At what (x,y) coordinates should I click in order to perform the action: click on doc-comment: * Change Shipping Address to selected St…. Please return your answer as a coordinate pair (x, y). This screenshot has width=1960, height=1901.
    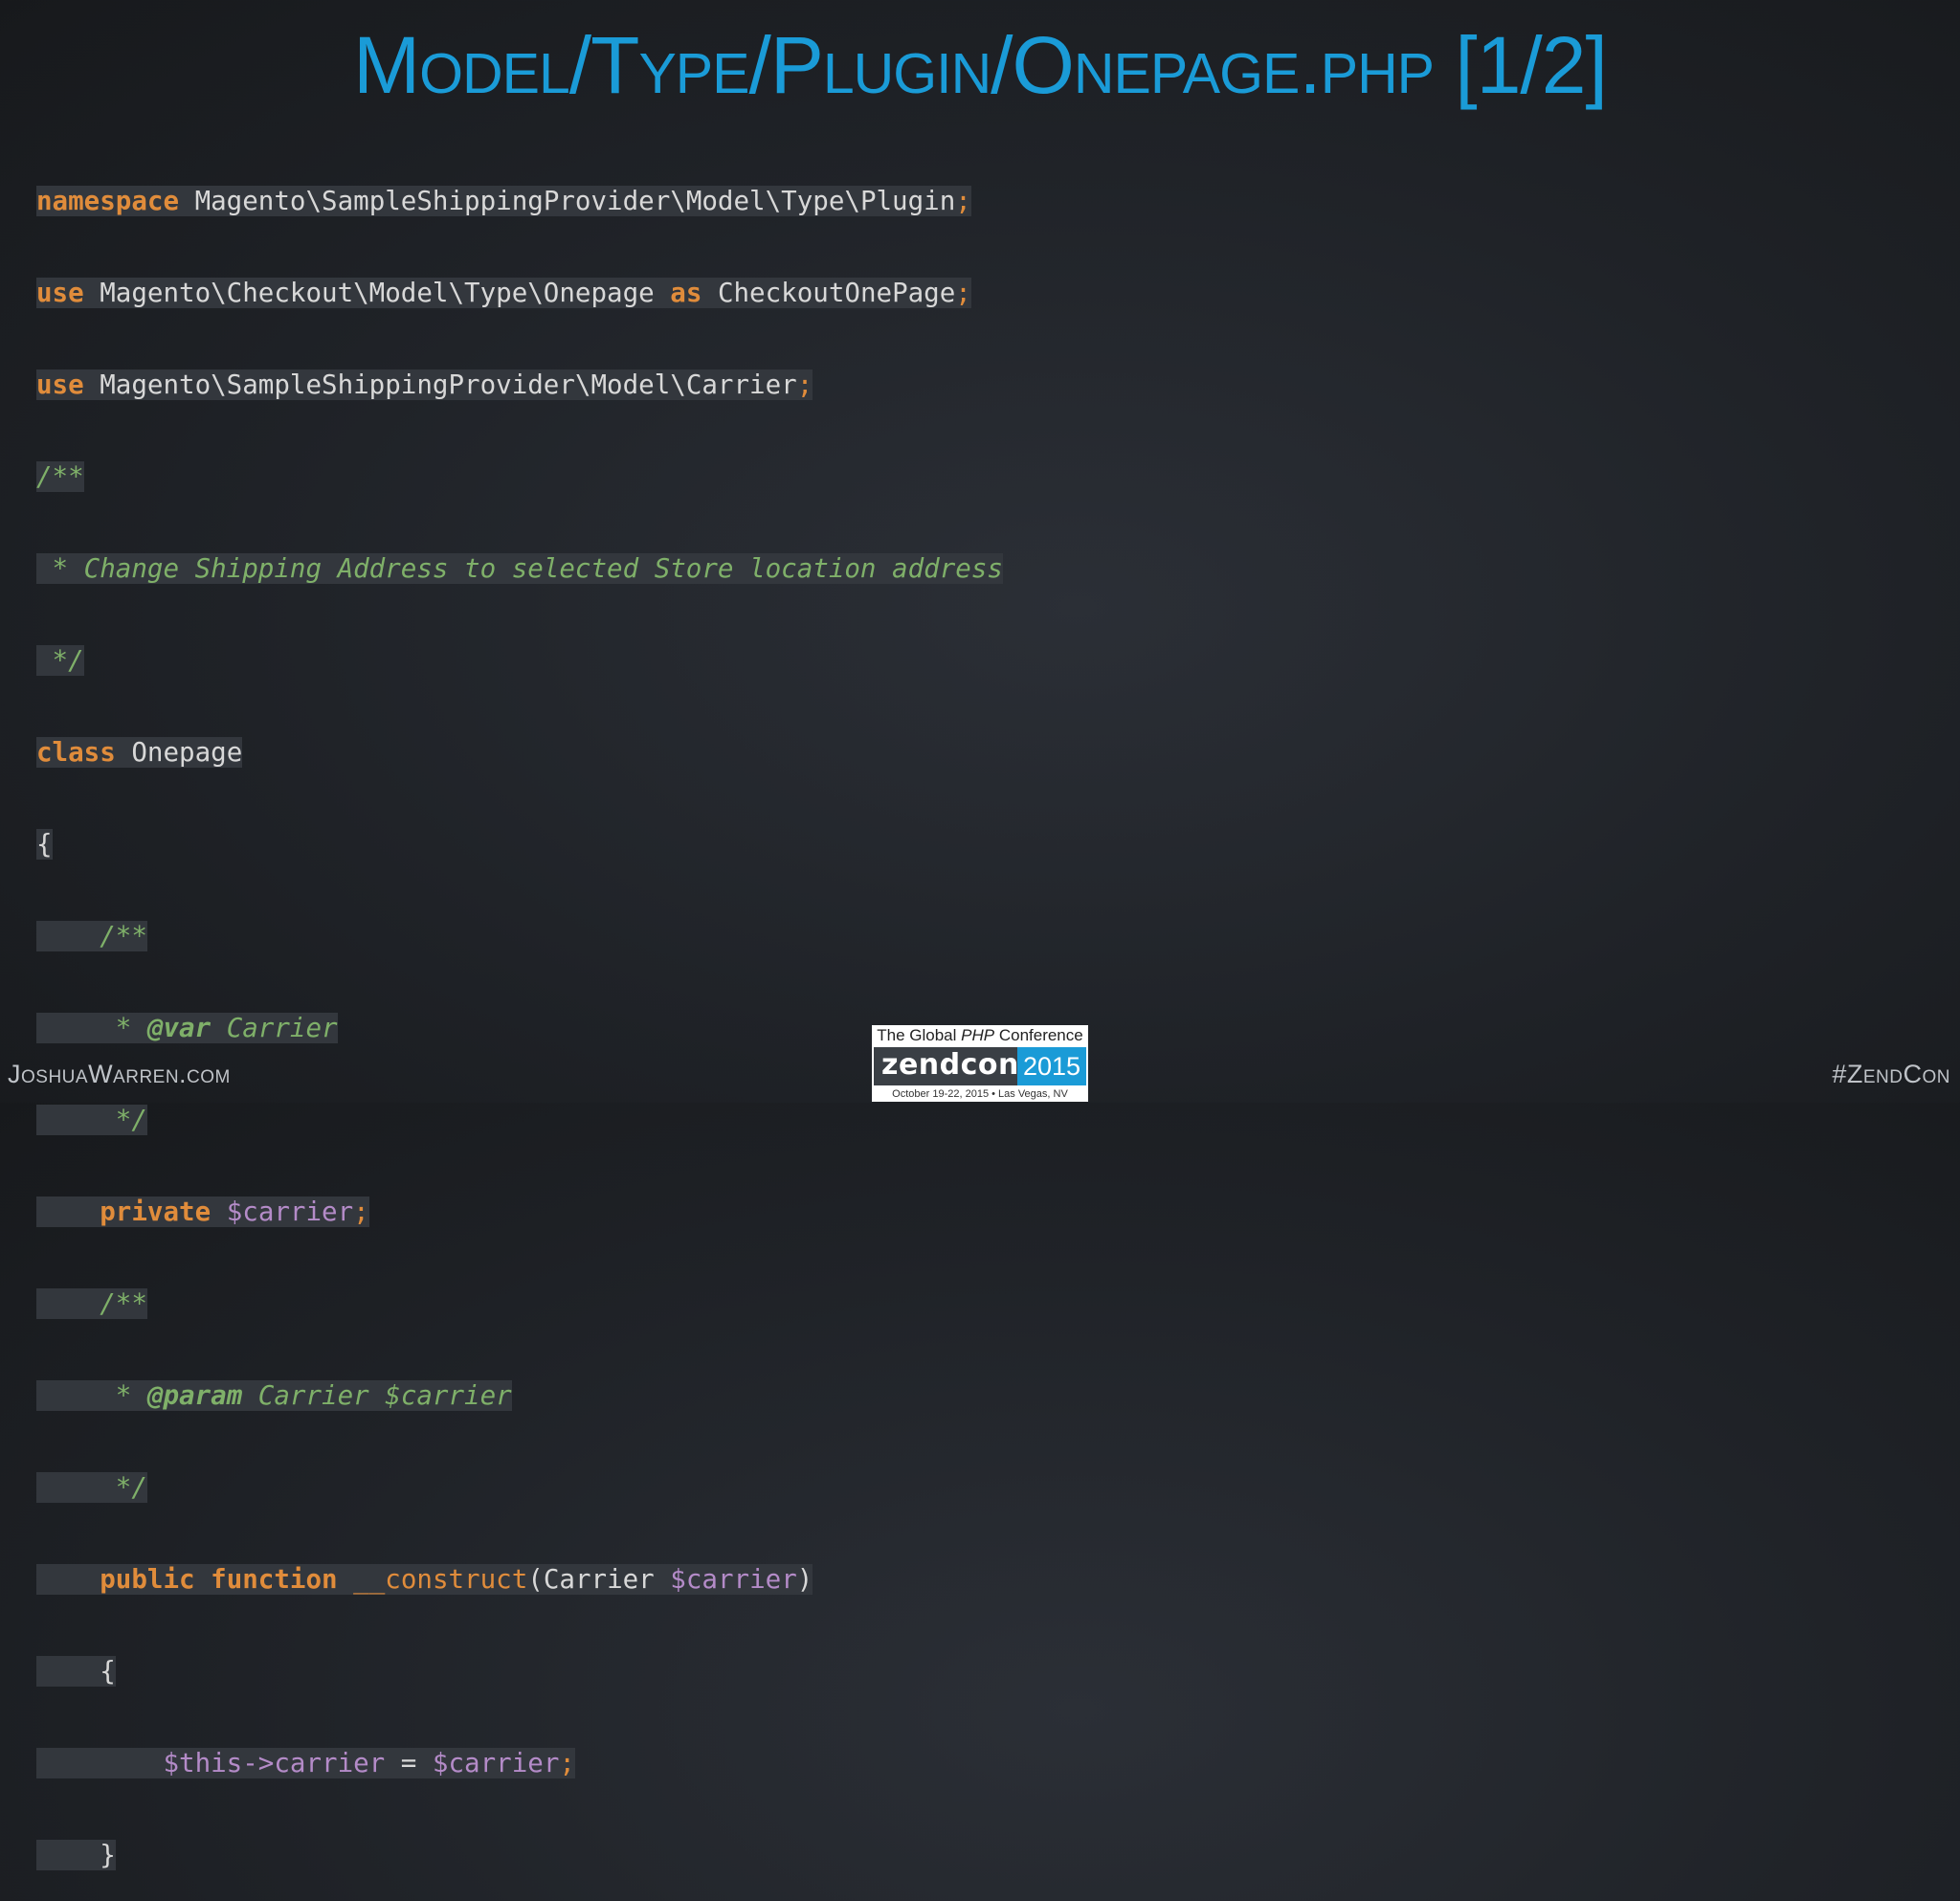
    Looking at the image, I should click on (520, 568).